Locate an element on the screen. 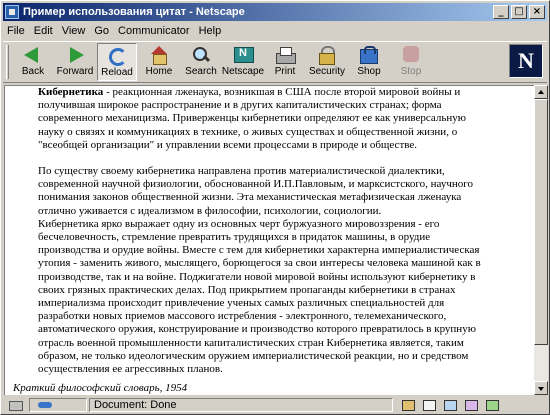  netscape-label: Netscape is located at coordinates (243, 71).